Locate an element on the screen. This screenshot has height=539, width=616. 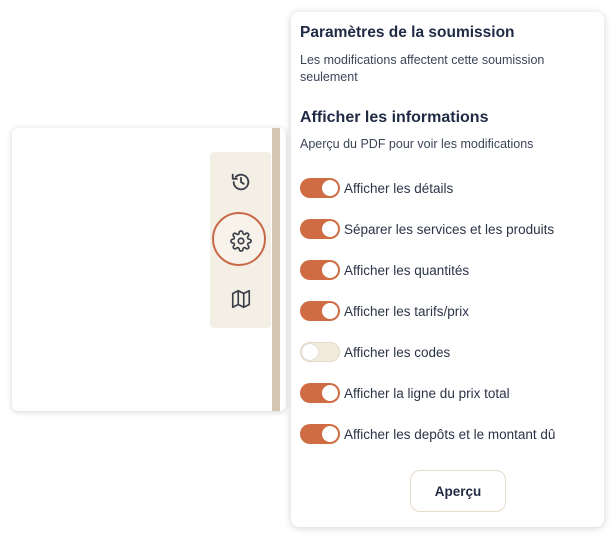
toggle-label: Afficher les détails is located at coordinates (399, 188).